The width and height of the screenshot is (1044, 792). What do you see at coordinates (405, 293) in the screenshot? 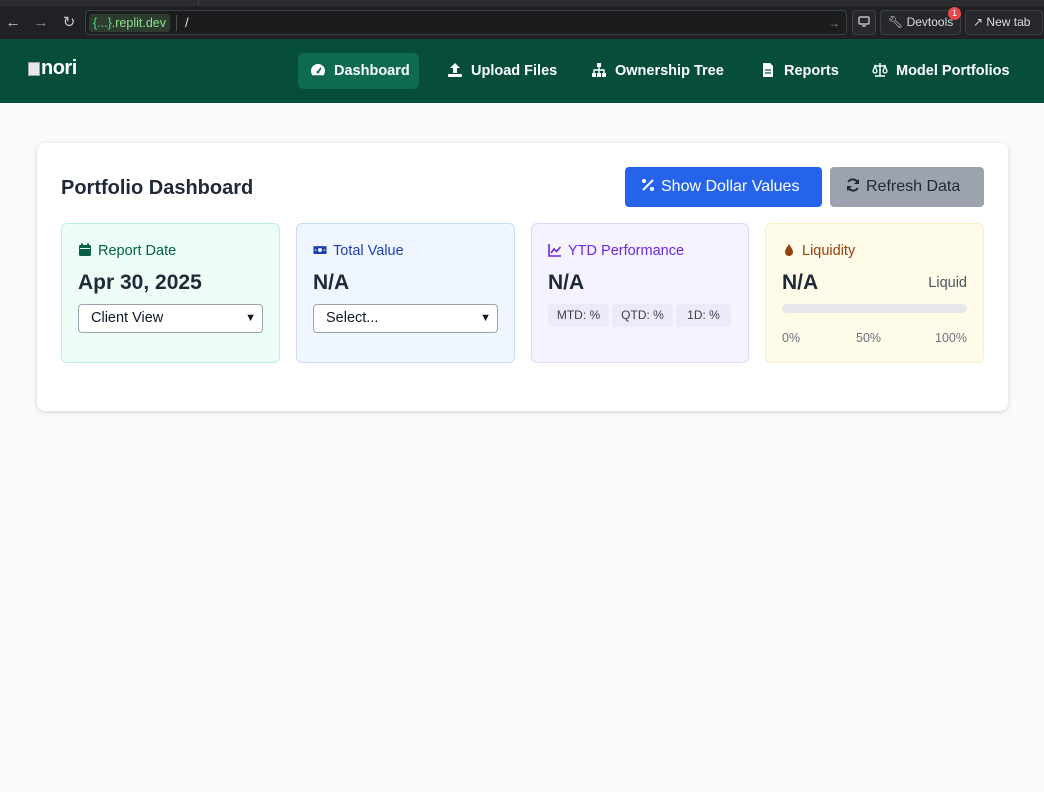
I see `total-value-card: Total Value N/A Select... ▼` at bounding box center [405, 293].